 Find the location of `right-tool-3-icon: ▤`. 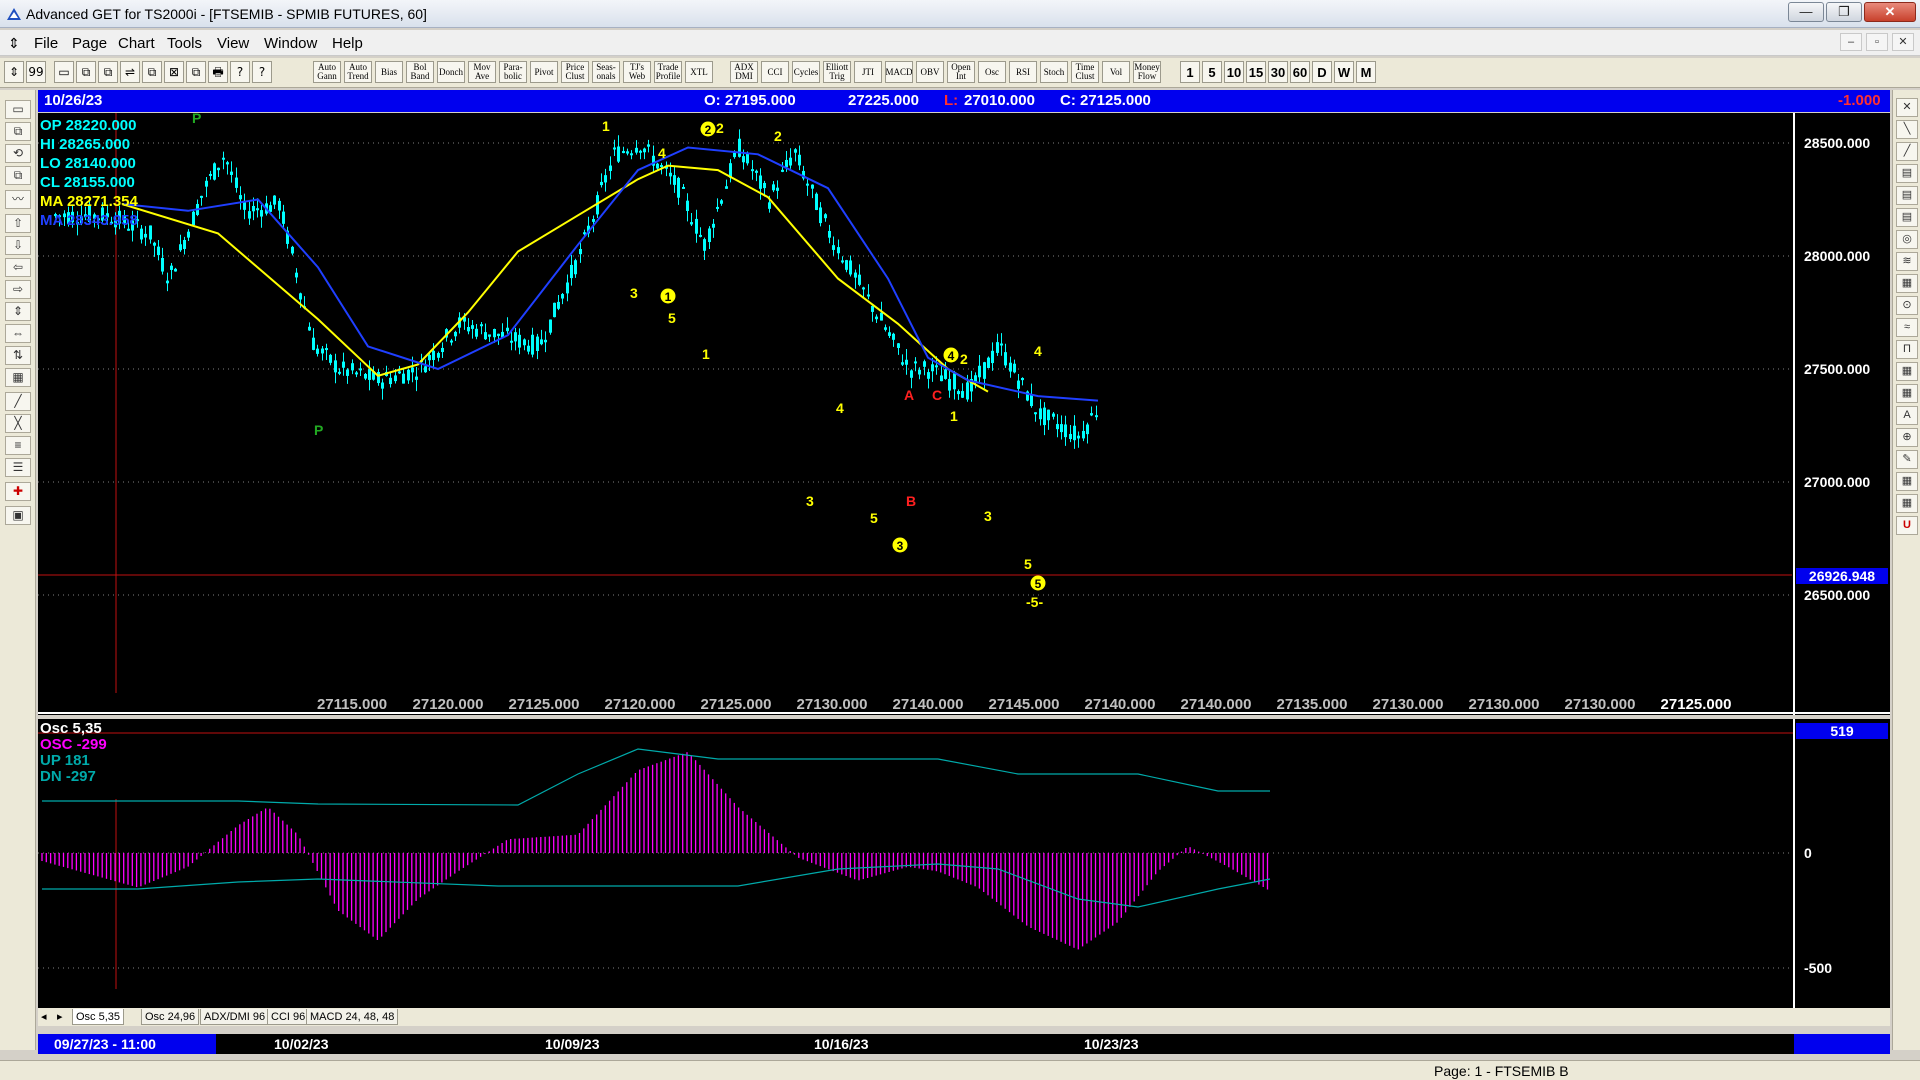

right-tool-3-icon: ▤ is located at coordinates (1907, 173).